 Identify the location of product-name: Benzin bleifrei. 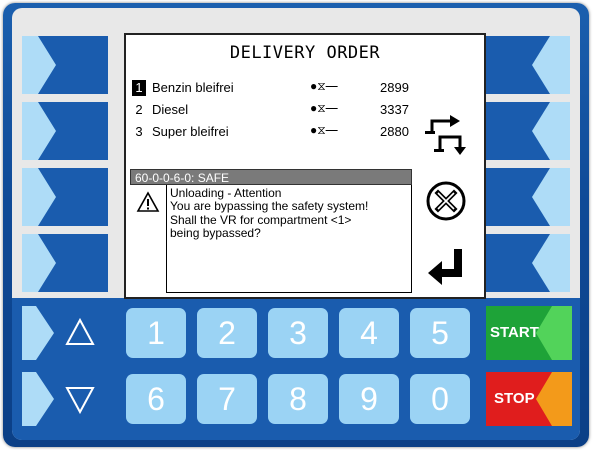
(193, 87).